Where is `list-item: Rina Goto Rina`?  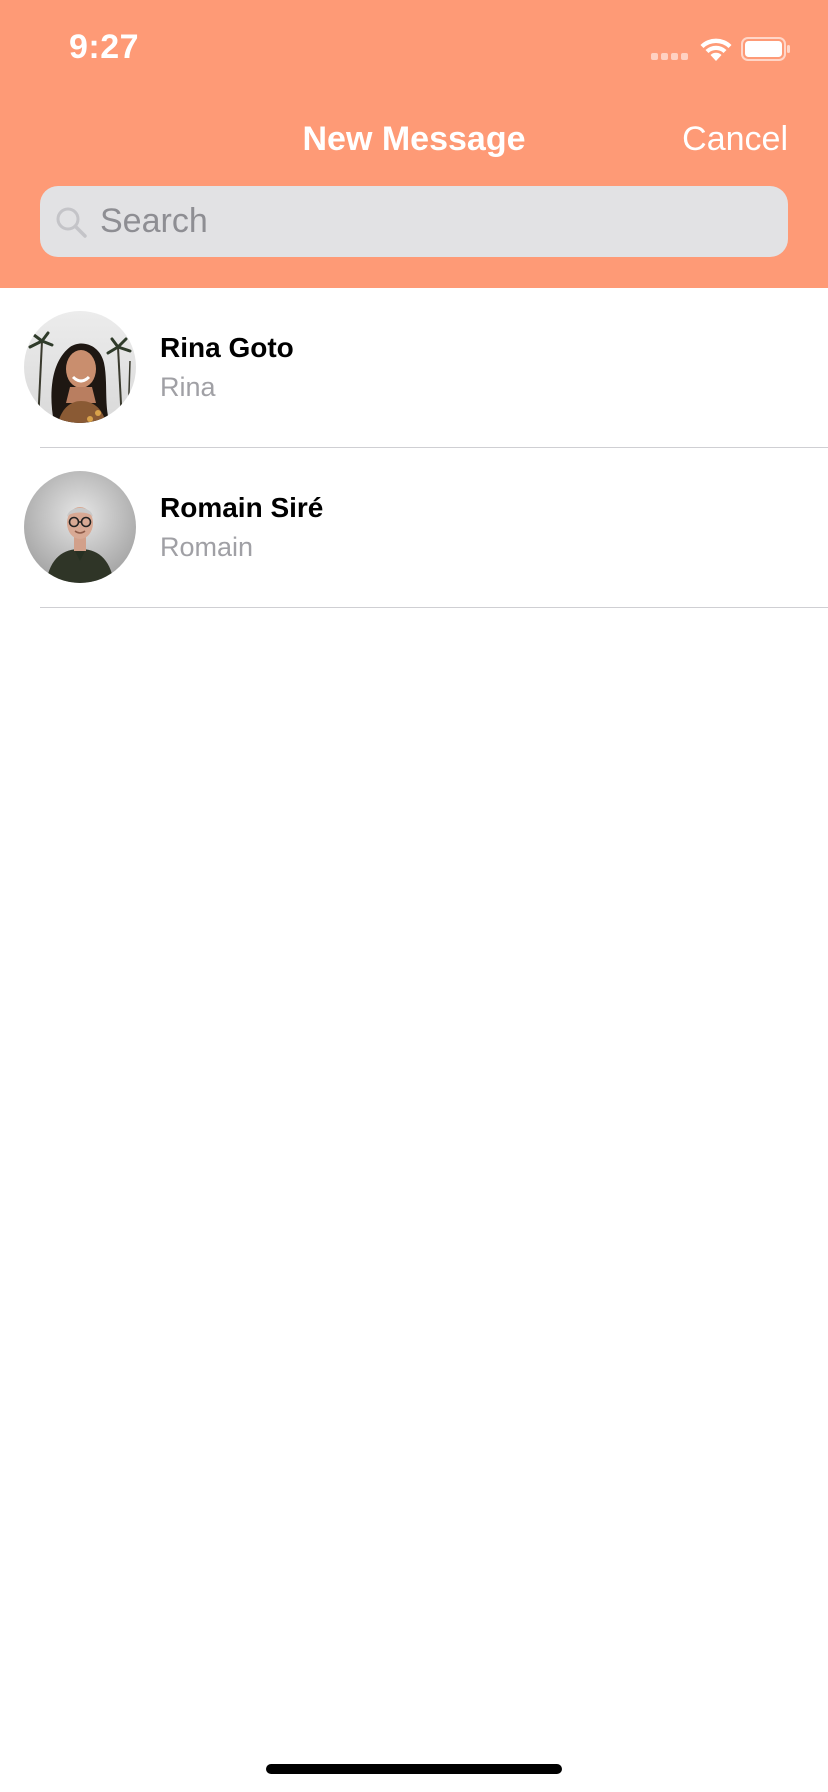
list-item: Rina Goto Rina is located at coordinates (414, 368).